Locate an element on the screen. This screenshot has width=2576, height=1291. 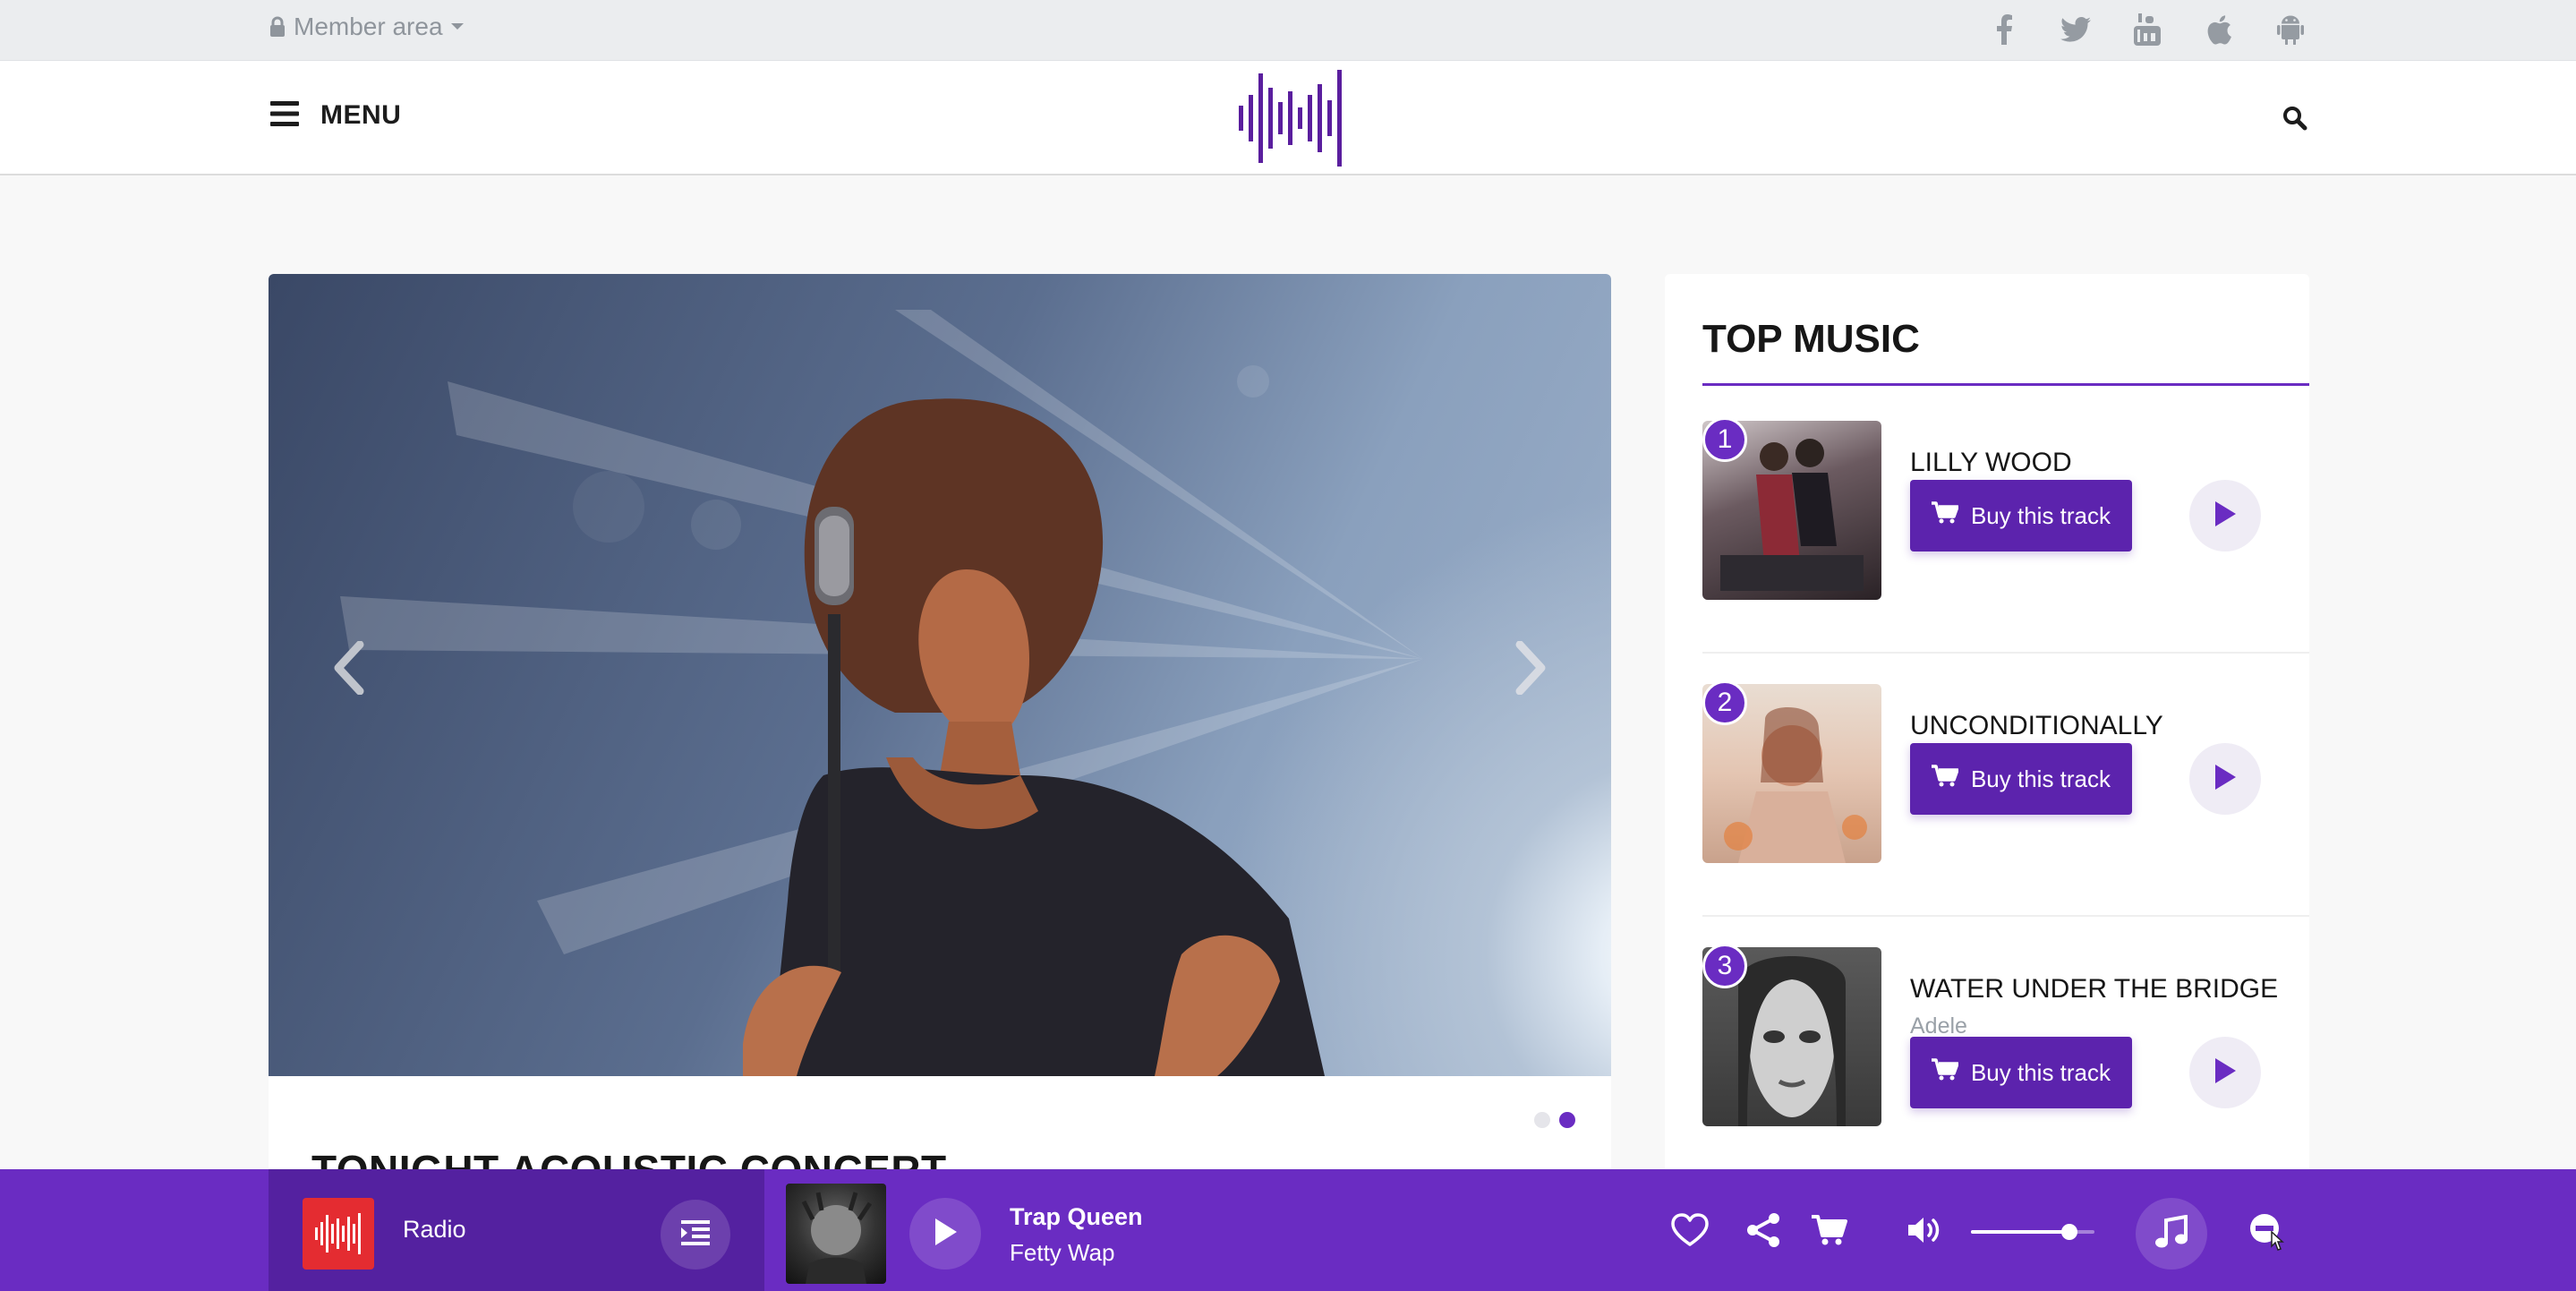
top-music-title: TOP MUSIC is located at coordinates (1811, 339).